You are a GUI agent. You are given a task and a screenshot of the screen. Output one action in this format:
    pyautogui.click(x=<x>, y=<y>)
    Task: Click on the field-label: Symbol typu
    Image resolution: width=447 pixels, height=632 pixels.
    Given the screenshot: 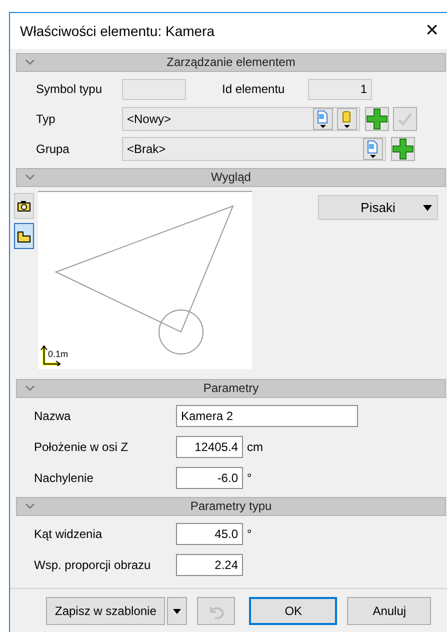 What is the action you would take?
    pyautogui.click(x=70, y=89)
    